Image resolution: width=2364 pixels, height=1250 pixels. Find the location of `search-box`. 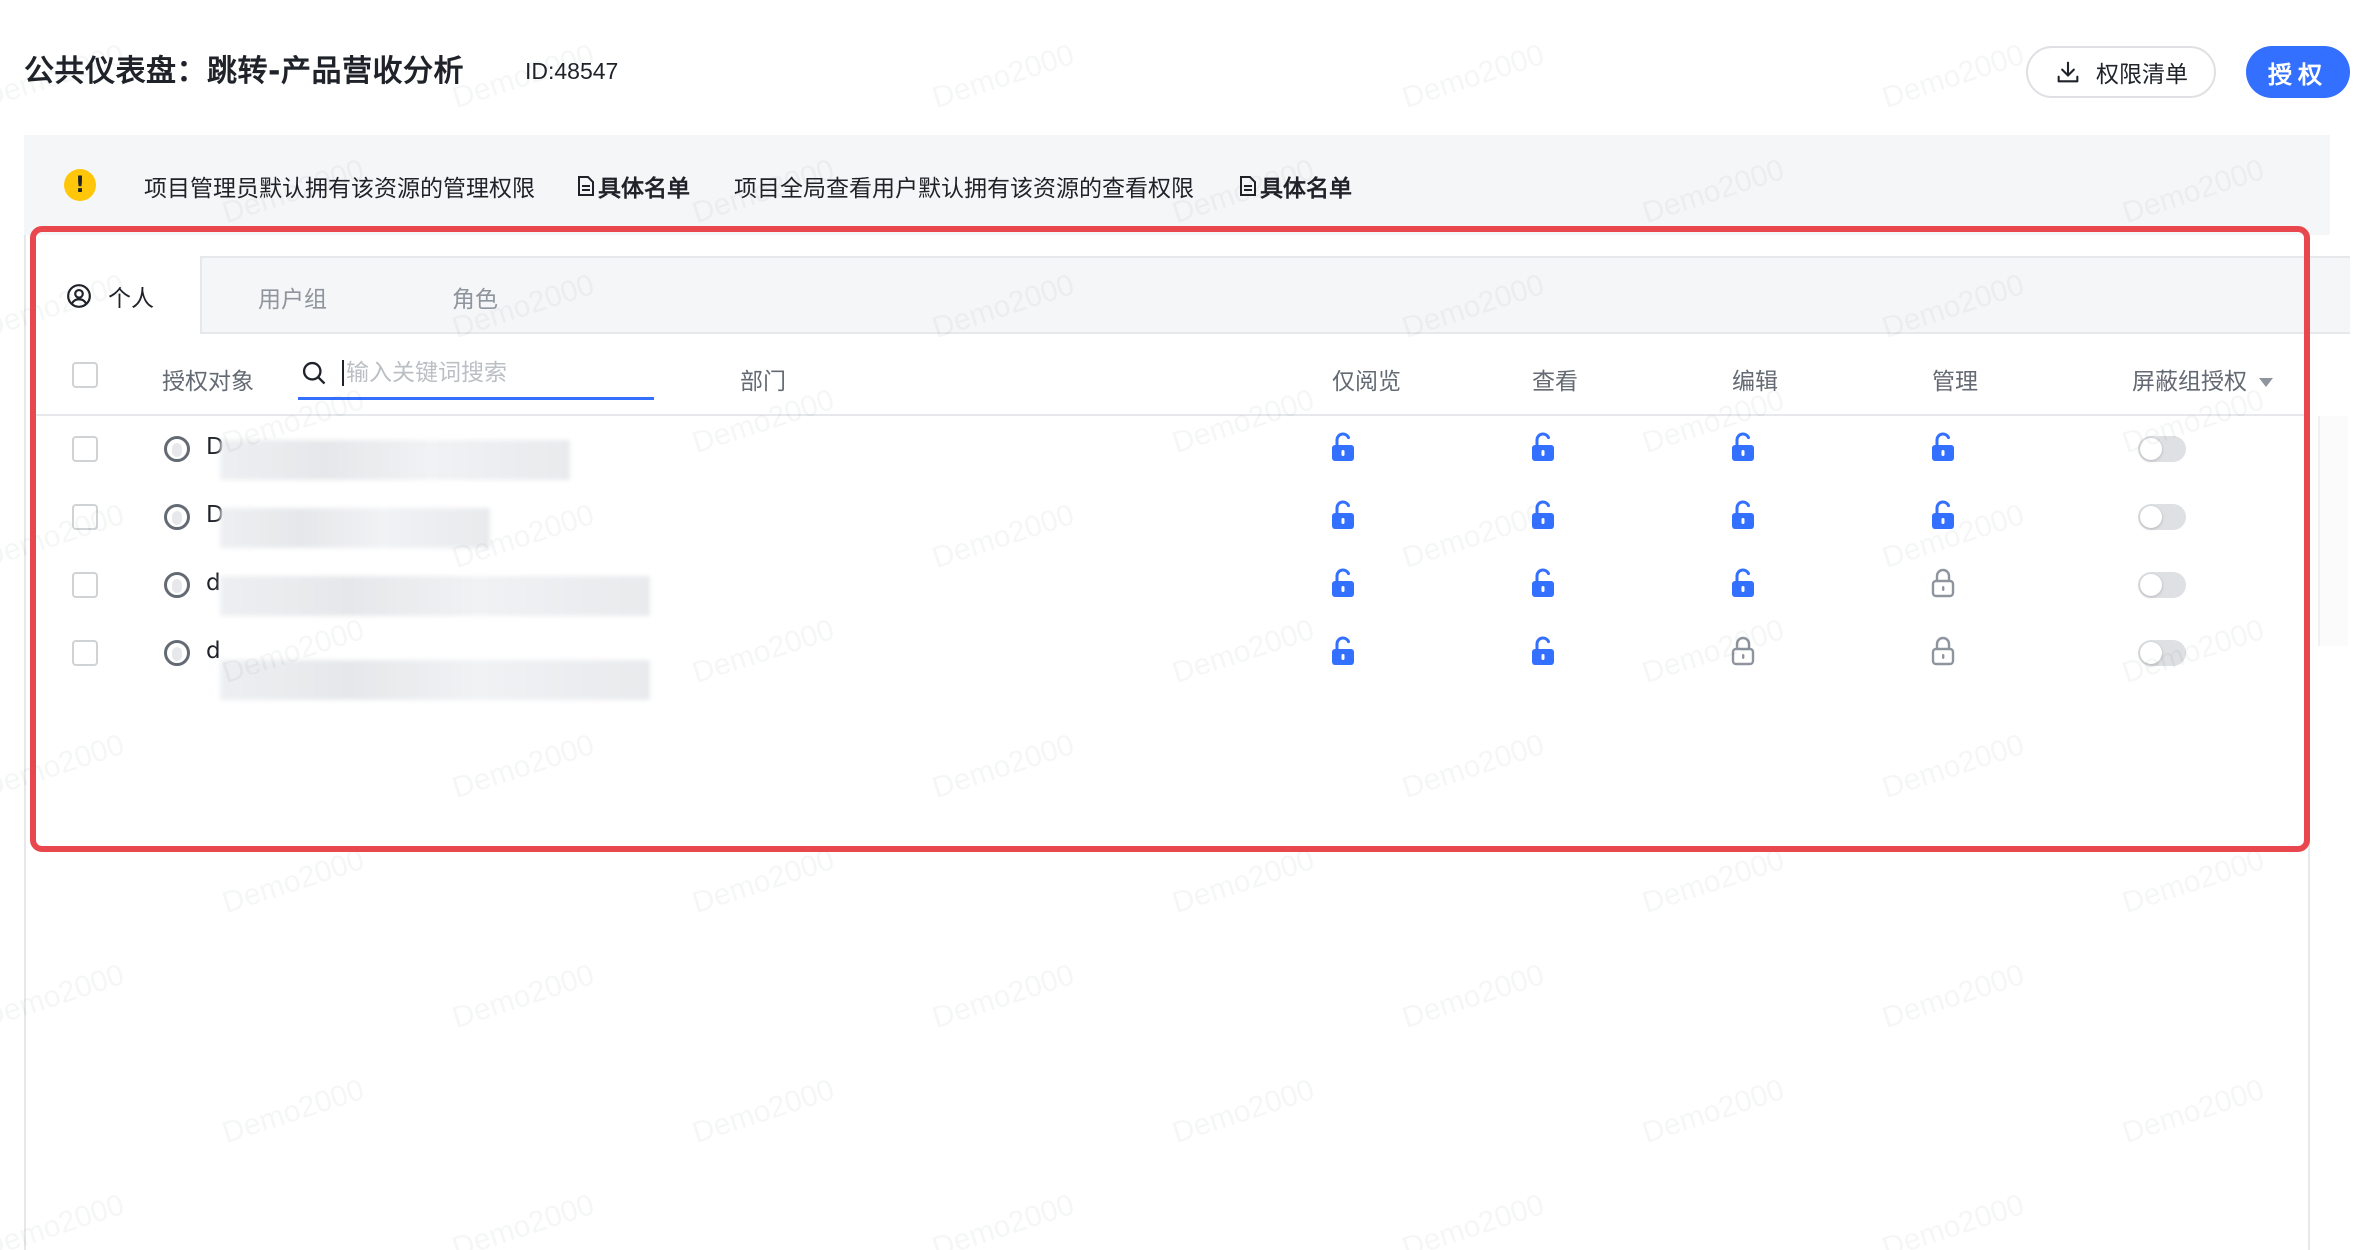

search-box is located at coordinates (476, 374).